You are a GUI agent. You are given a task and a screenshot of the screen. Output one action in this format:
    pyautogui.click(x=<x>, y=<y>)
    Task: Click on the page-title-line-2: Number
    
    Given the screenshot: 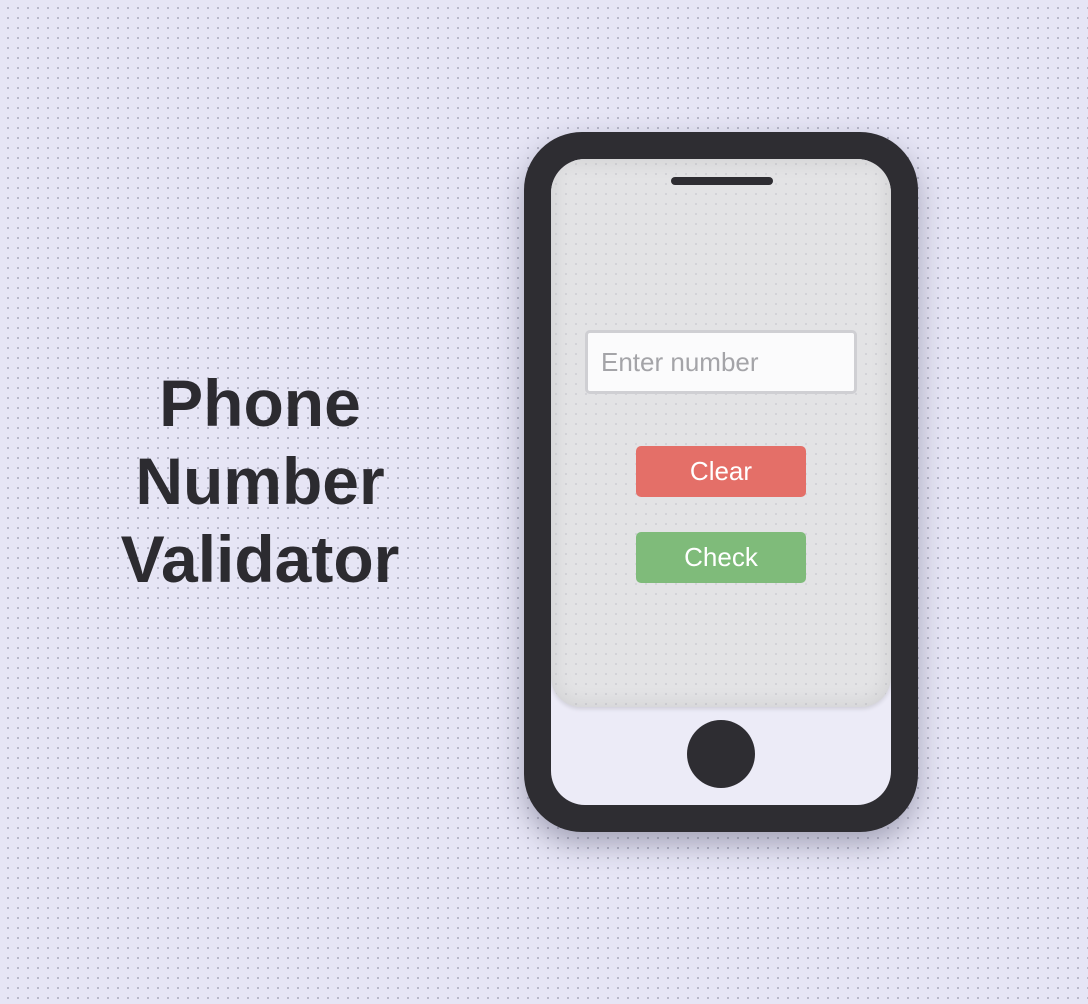 What is the action you would take?
    pyautogui.click(x=260, y=481)
    